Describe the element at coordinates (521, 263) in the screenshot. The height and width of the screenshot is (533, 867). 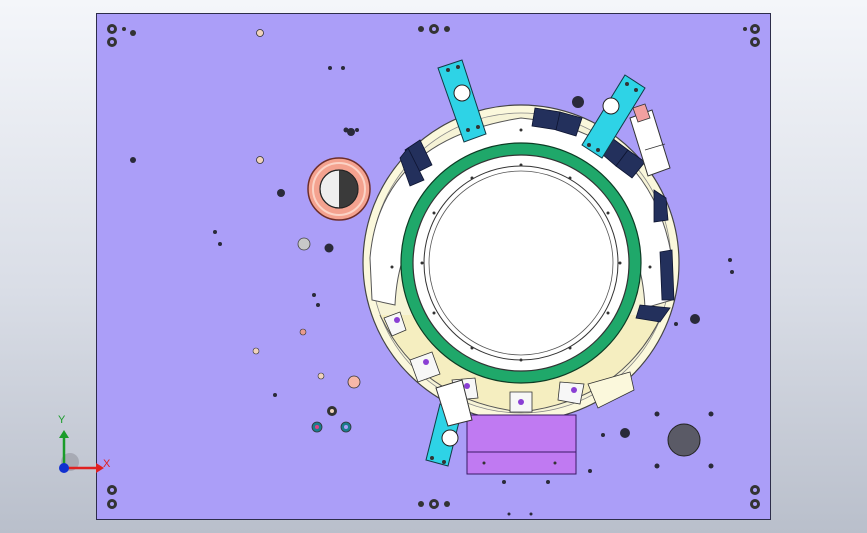
I see `green-ring` at that location.